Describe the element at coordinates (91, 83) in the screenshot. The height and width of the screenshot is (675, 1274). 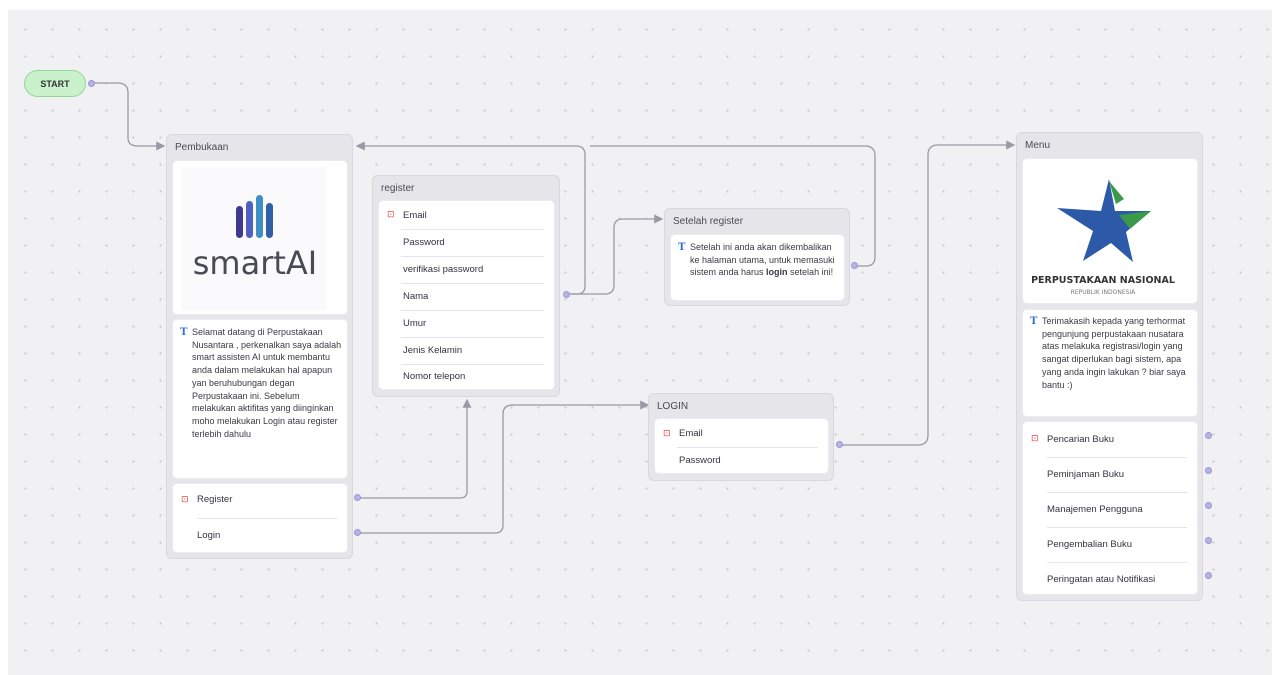
I see `start-port` at that location.